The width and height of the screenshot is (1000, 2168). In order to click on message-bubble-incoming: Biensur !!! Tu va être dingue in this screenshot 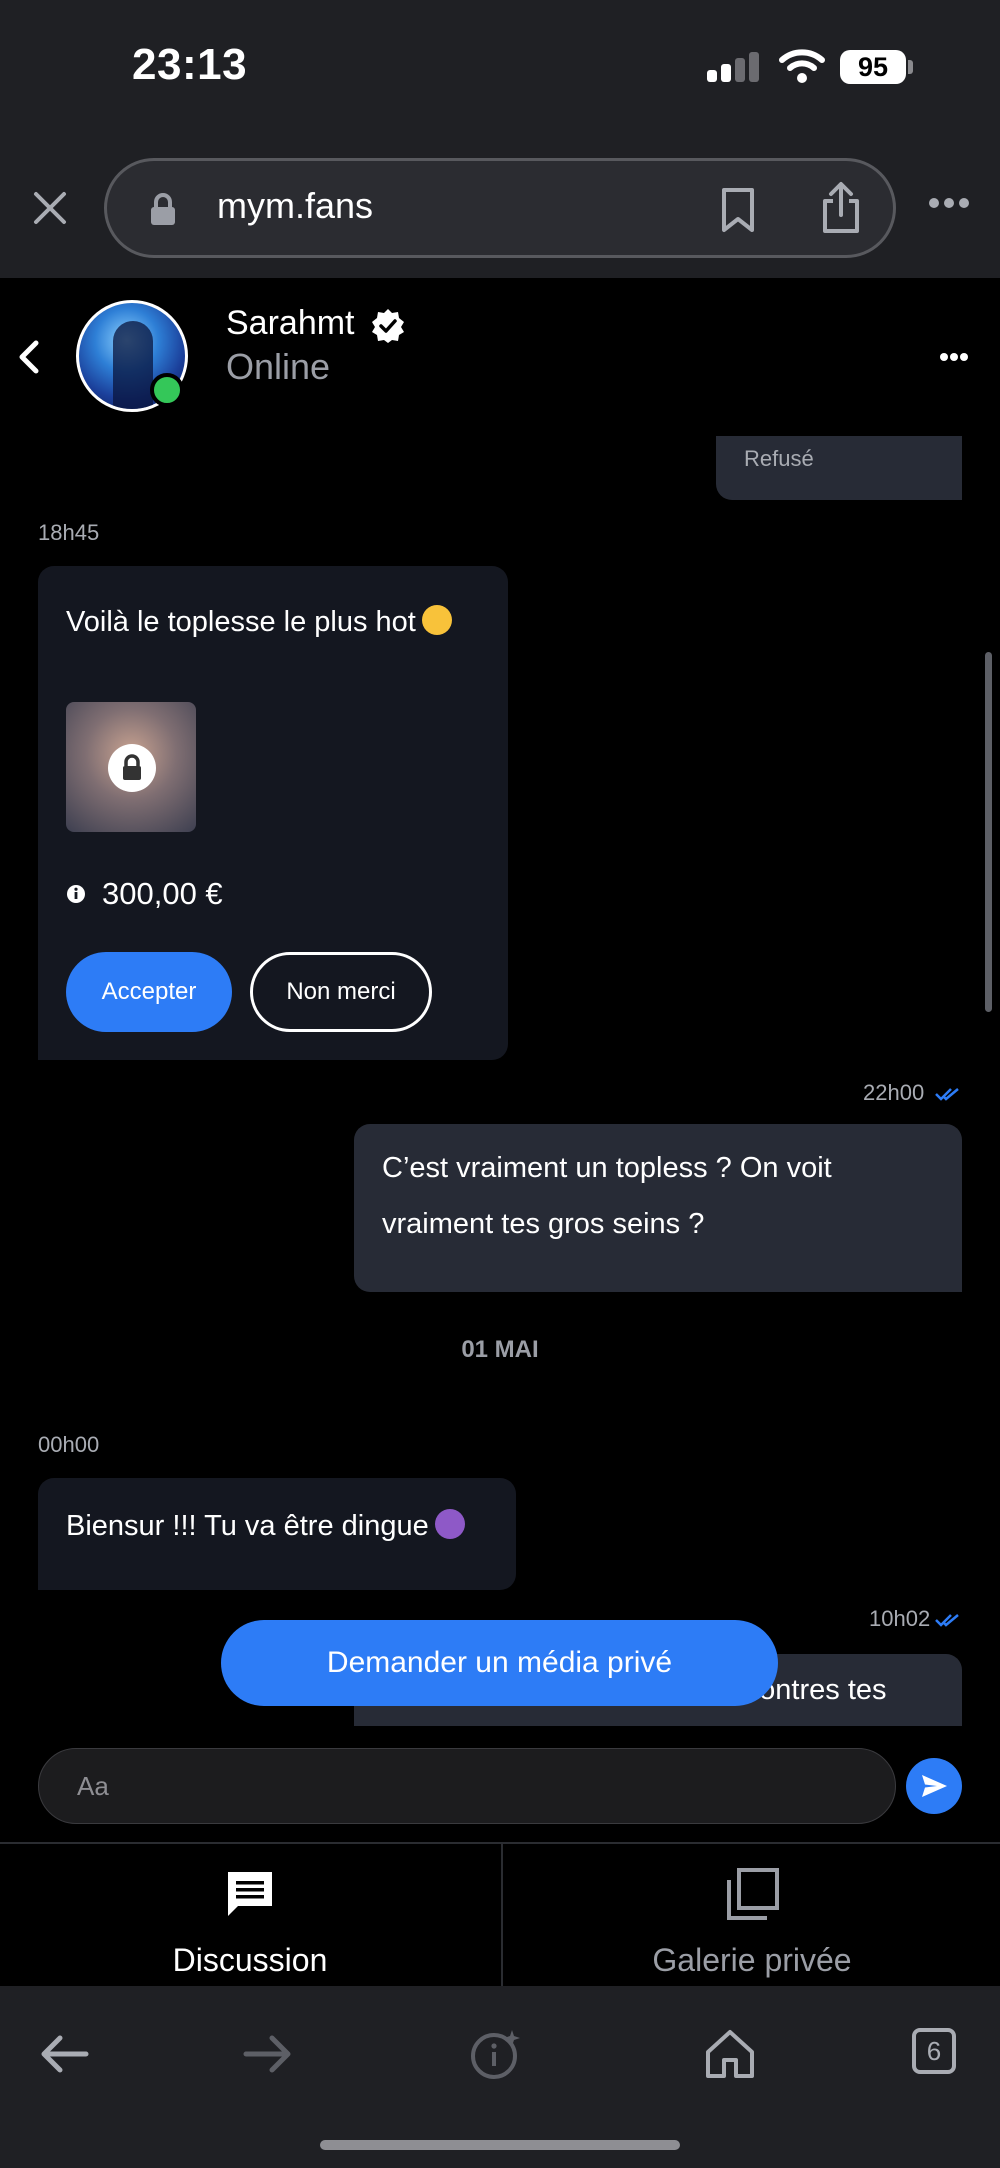, I will do `click(277, 1534)`.